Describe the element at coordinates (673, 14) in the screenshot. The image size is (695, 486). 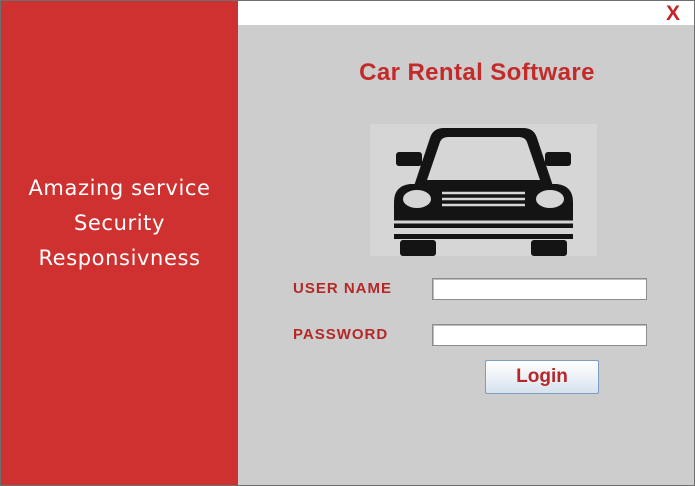
I see `close-button: X` at that location.